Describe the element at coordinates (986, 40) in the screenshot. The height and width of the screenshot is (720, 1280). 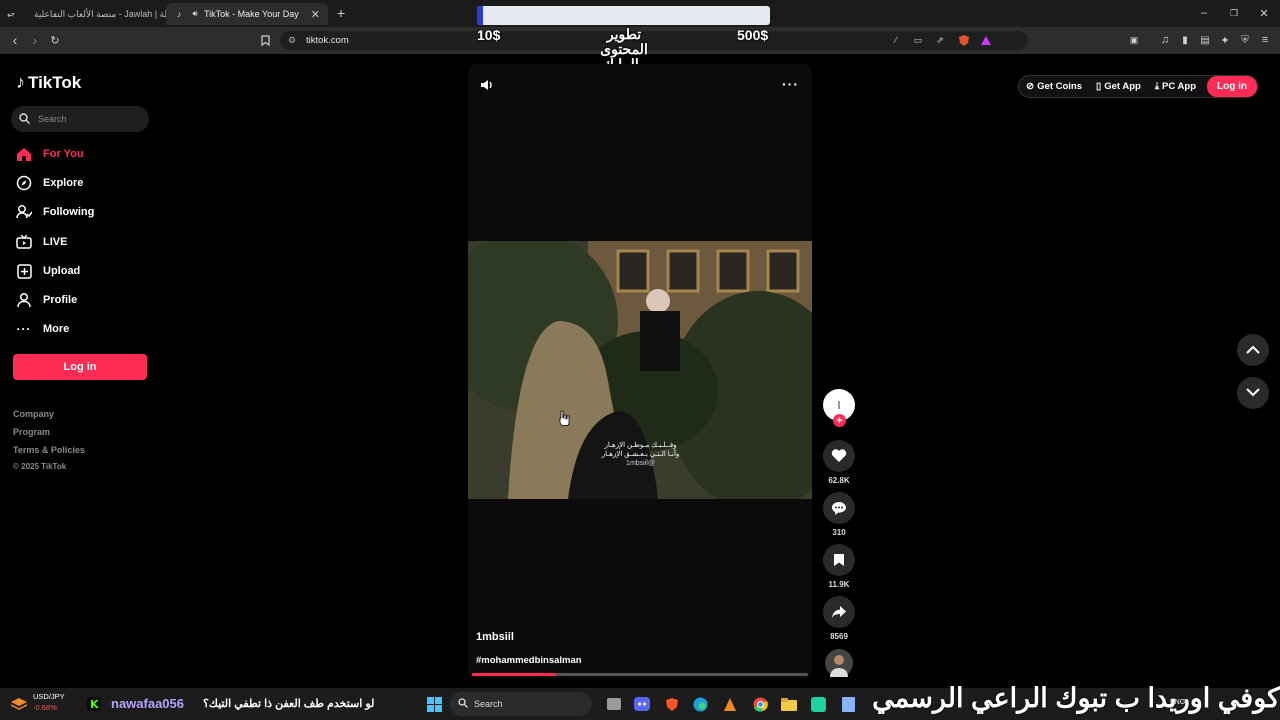
I see `brave-rewards-icon` at that location.